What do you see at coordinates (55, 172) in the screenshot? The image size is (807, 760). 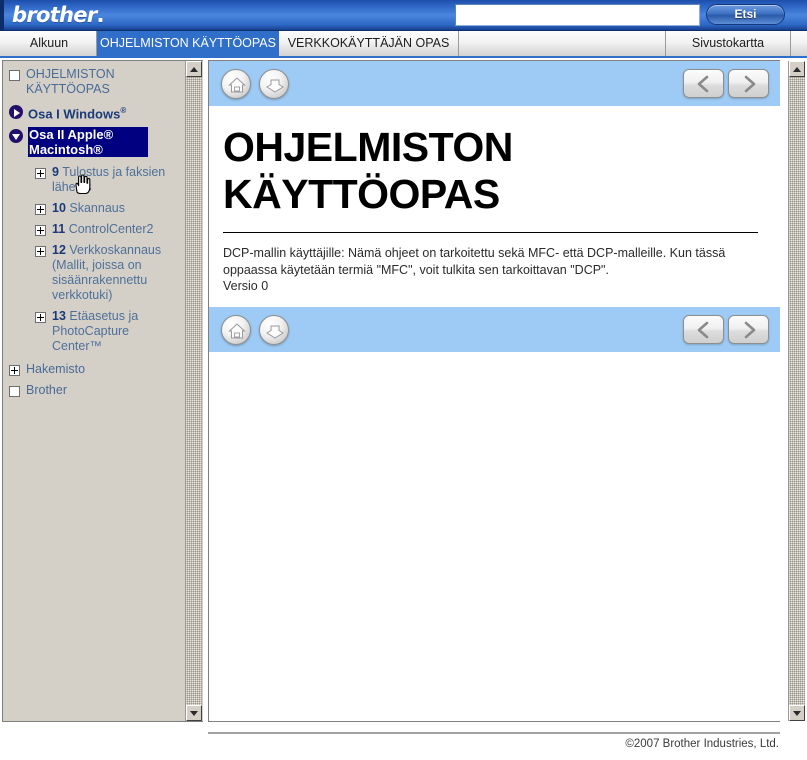 I see `chapter-number: 9` at bounding box center [55, 172].